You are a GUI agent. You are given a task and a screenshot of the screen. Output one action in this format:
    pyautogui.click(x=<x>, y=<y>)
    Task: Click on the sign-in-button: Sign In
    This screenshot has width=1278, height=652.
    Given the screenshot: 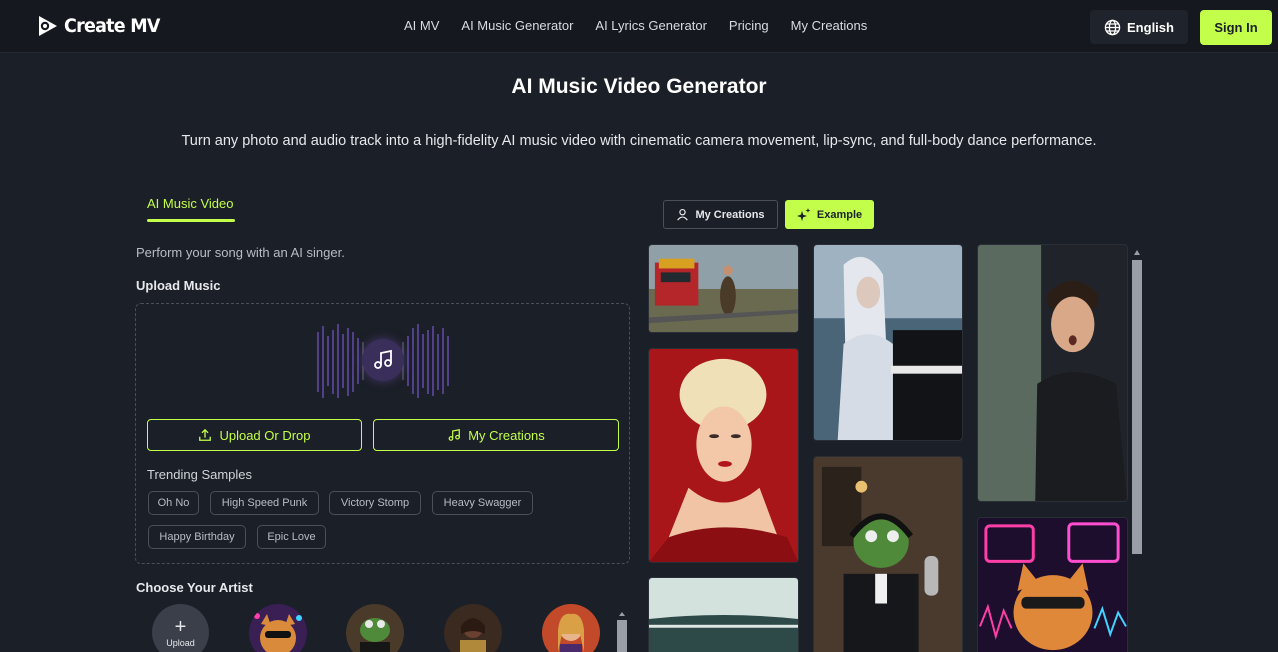 What is the action you would take?
    pyautogui.click(x=1236, y=27)
    